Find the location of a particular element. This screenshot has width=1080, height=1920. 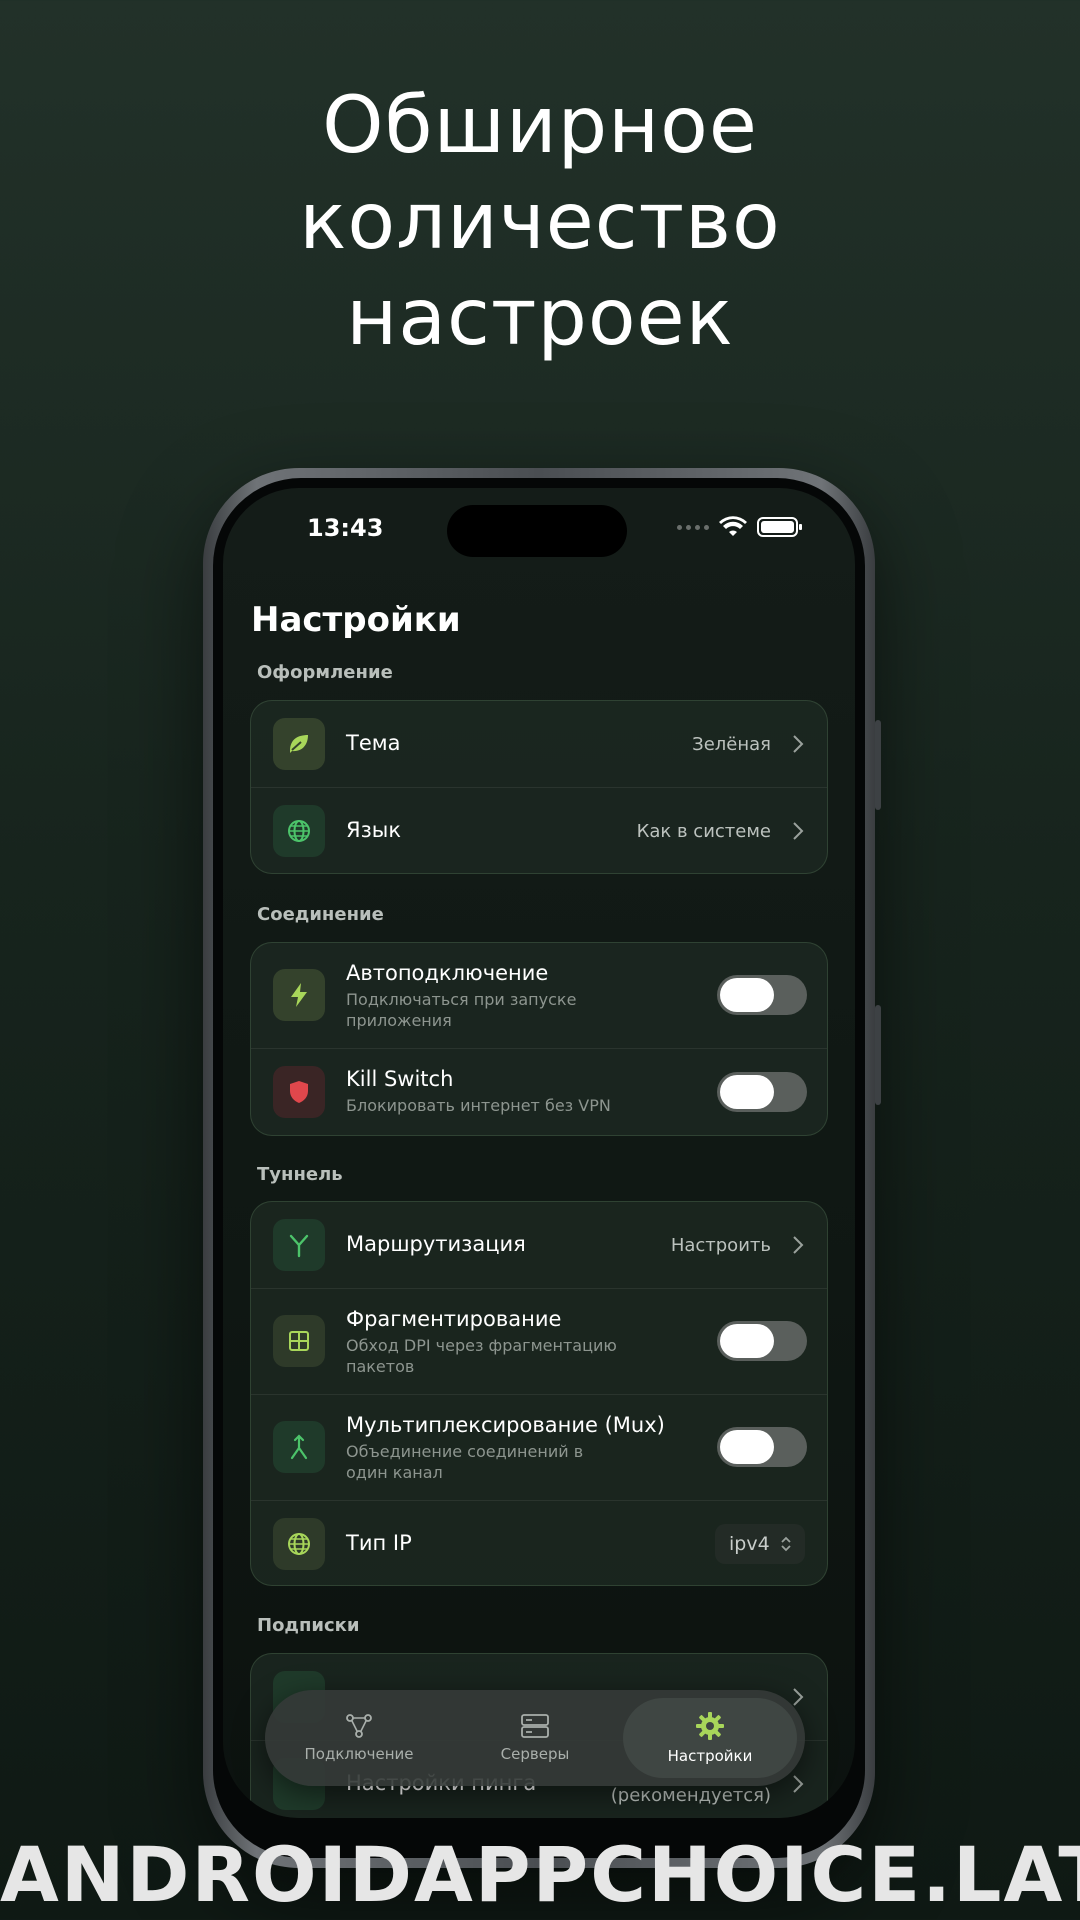

fragmentation-toggle is located at coordinates (762, 1341).